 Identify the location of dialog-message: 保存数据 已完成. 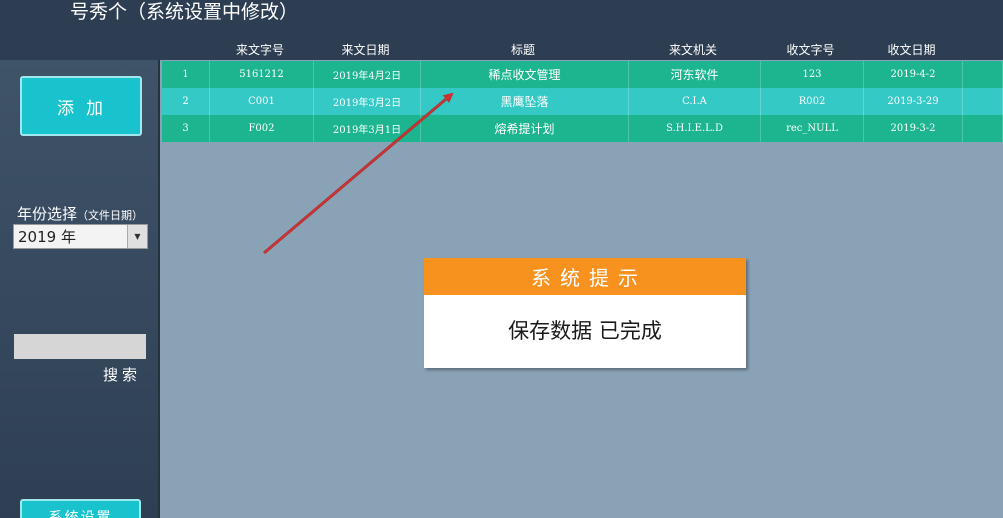
(585, 330).